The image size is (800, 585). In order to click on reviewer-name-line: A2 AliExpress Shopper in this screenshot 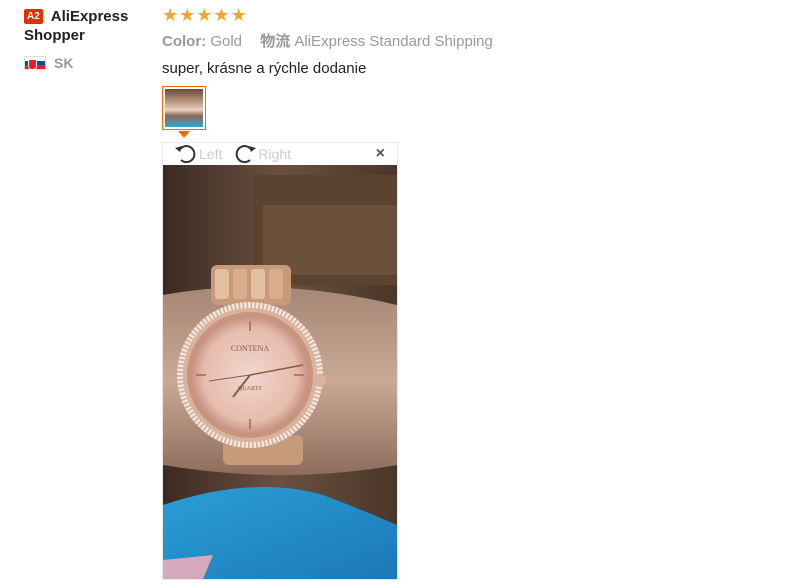, I will do `click(89, 26)`.